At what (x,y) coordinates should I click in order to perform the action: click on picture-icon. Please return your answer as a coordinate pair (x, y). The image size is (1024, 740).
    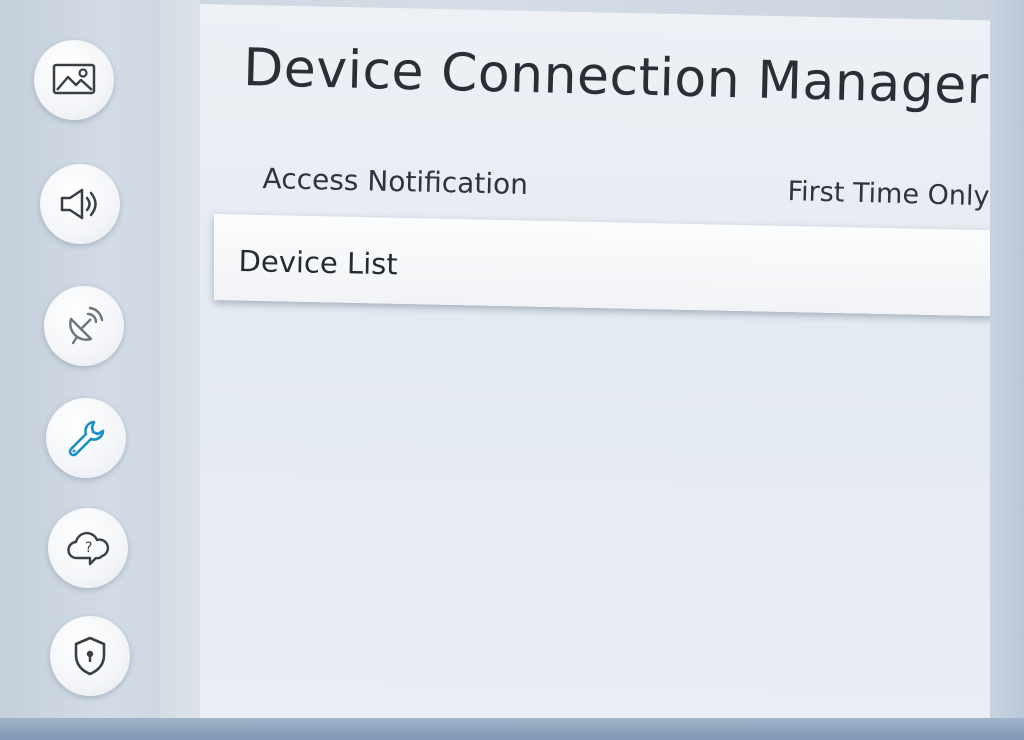
    Looking at the image, I should click on (74, 80).